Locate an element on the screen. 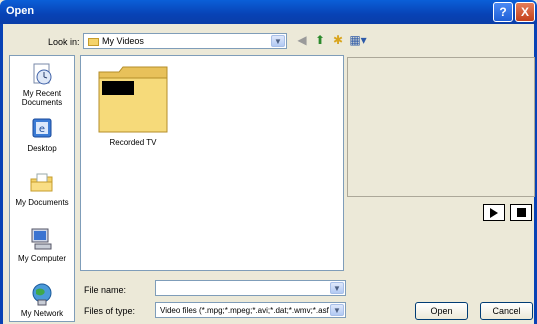 The image size is (537, 324). open-button: Open is located at coordinates (441, 311).